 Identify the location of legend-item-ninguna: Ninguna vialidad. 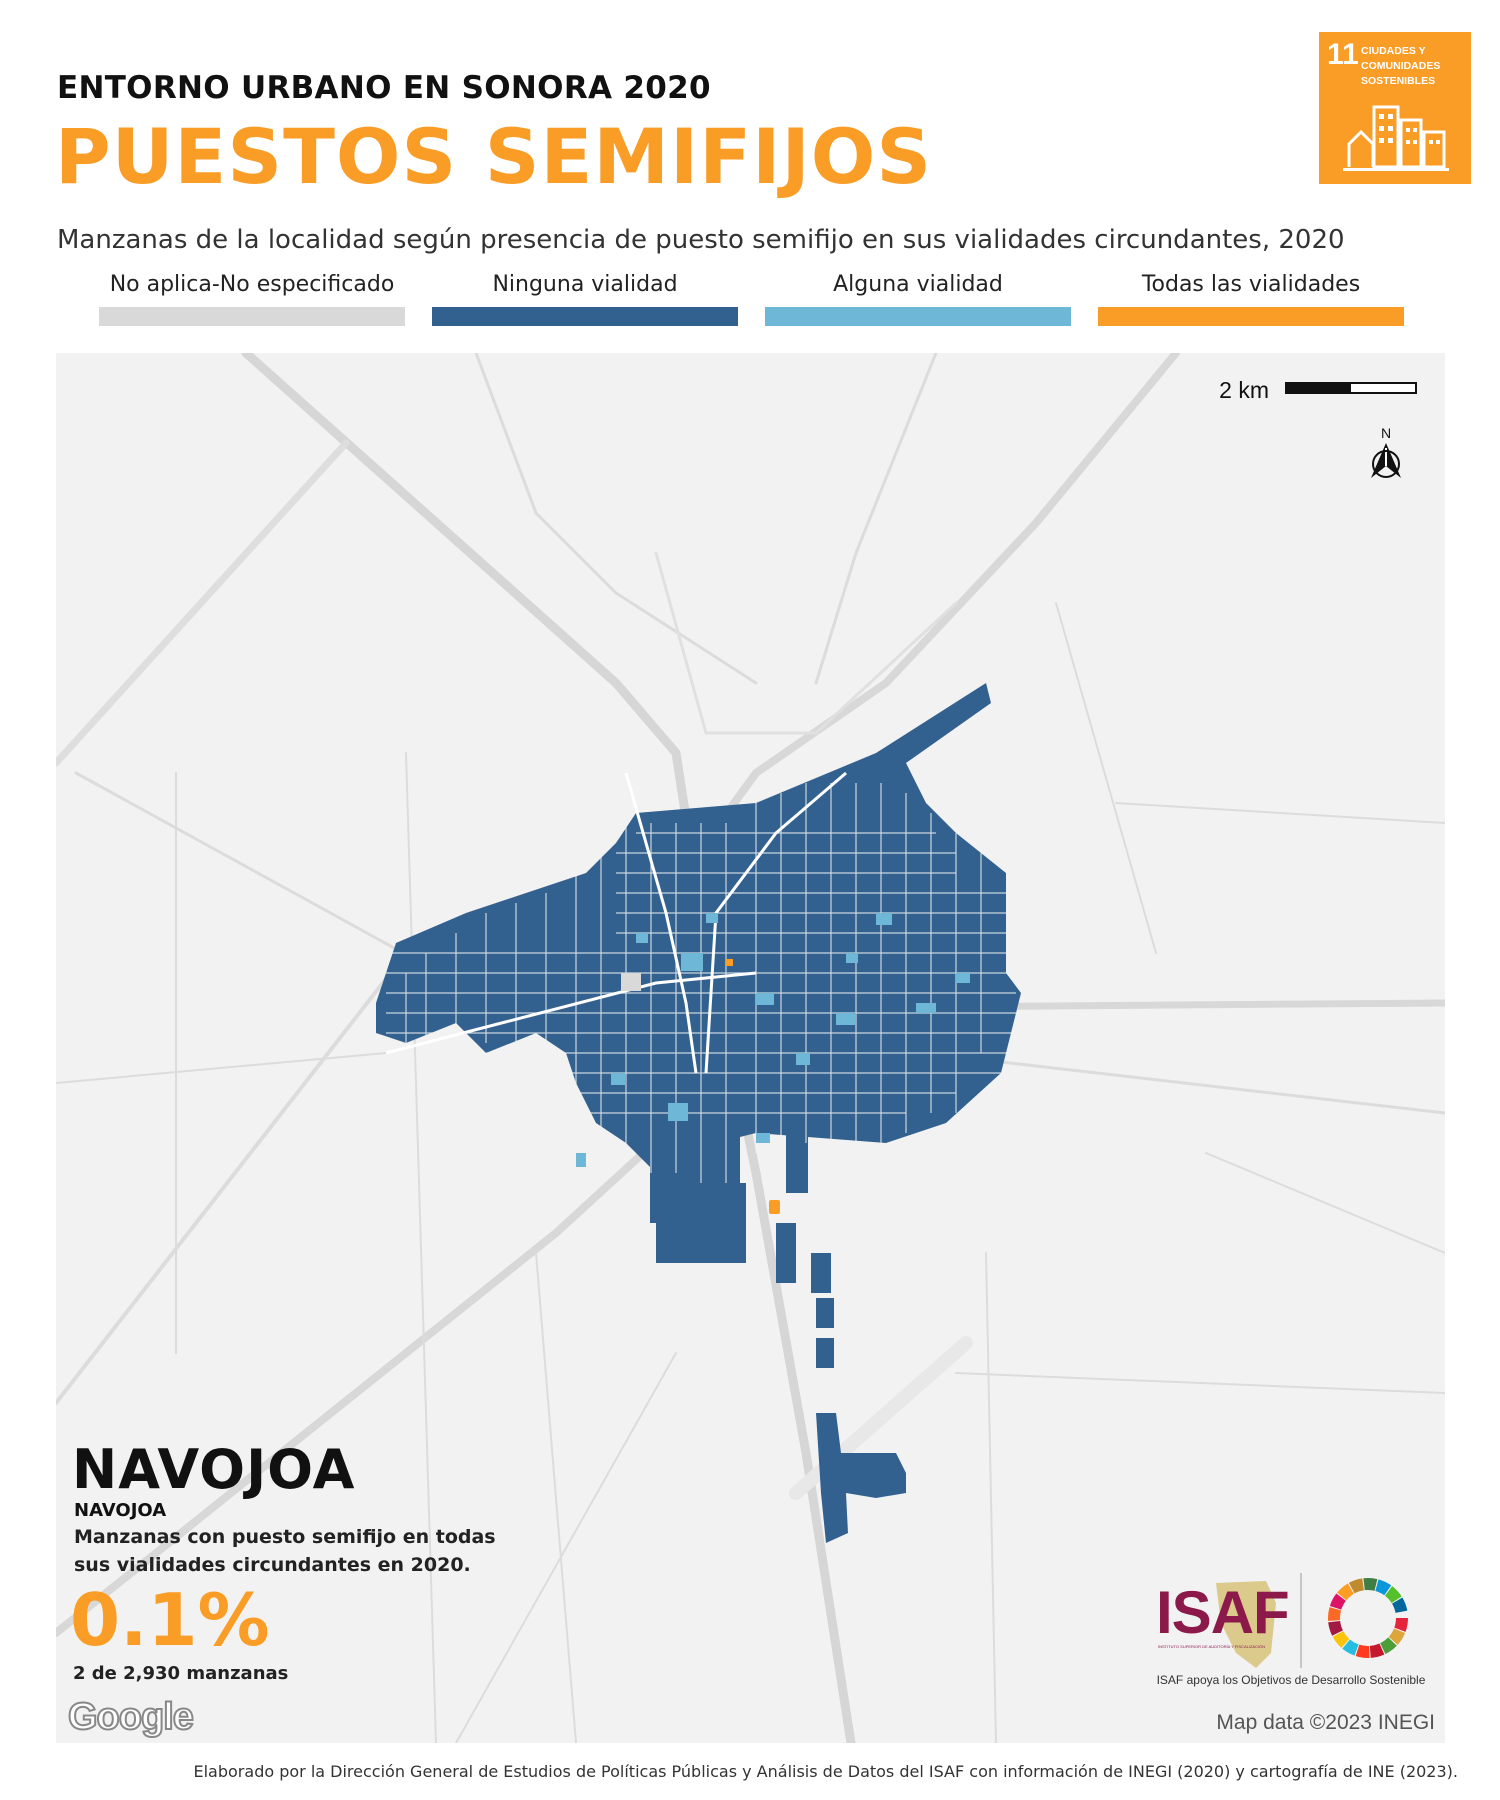
(585, 297).